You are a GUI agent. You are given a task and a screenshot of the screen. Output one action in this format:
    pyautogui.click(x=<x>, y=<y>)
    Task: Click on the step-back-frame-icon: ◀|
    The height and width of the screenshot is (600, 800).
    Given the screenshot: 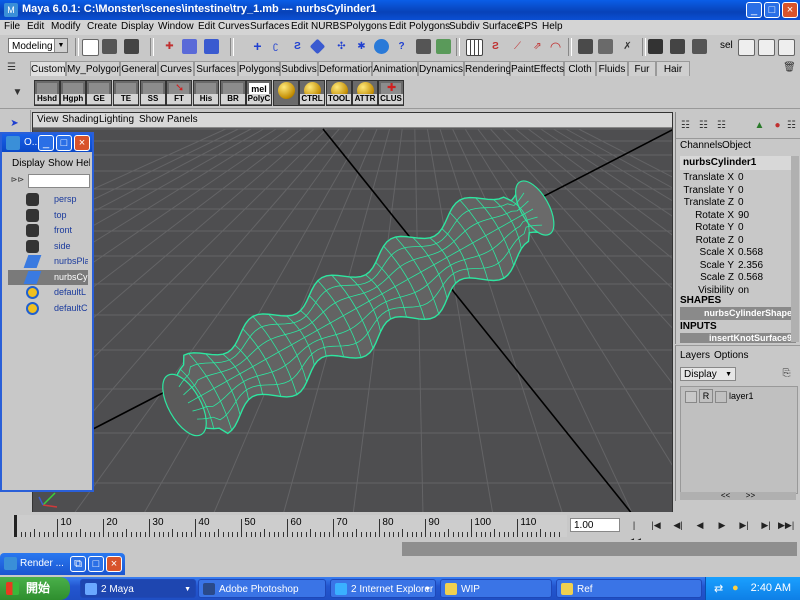 What is the action you would take?
    pyautogui.click(x=678, y=525)
    